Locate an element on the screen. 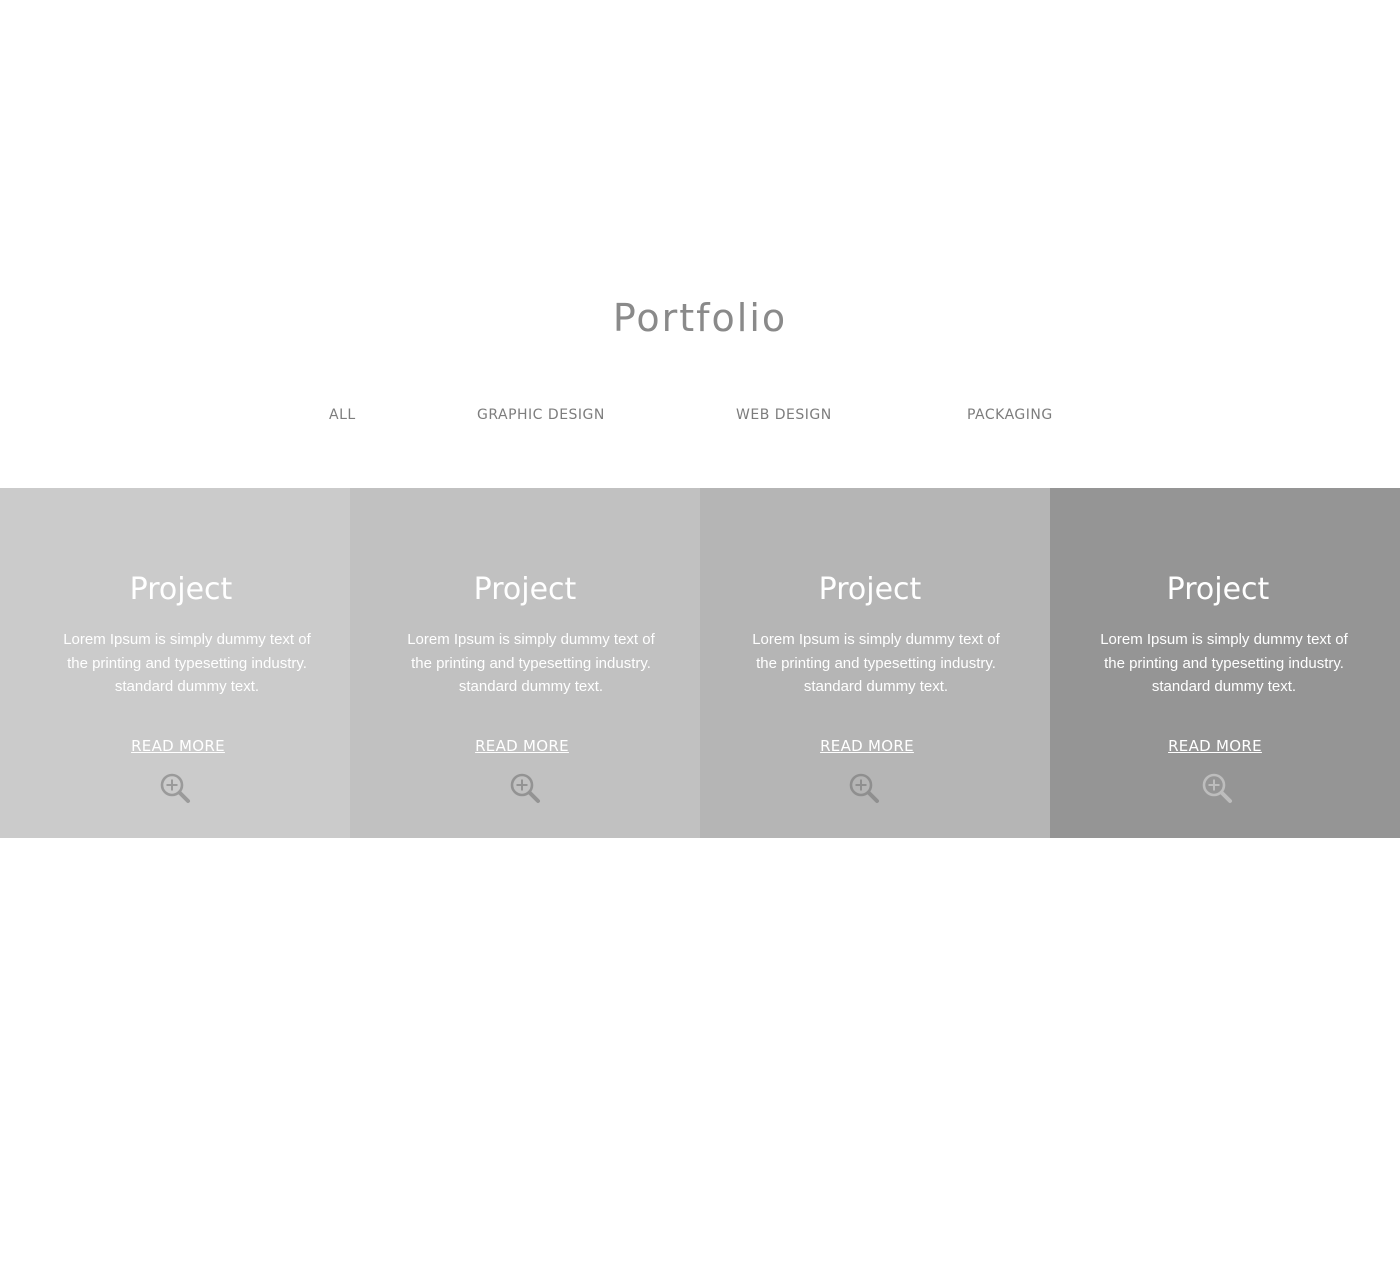 This screenshot has width=1400, height=1283. filter-packaging: PACKAGING is located at coordinates (1010, 415).